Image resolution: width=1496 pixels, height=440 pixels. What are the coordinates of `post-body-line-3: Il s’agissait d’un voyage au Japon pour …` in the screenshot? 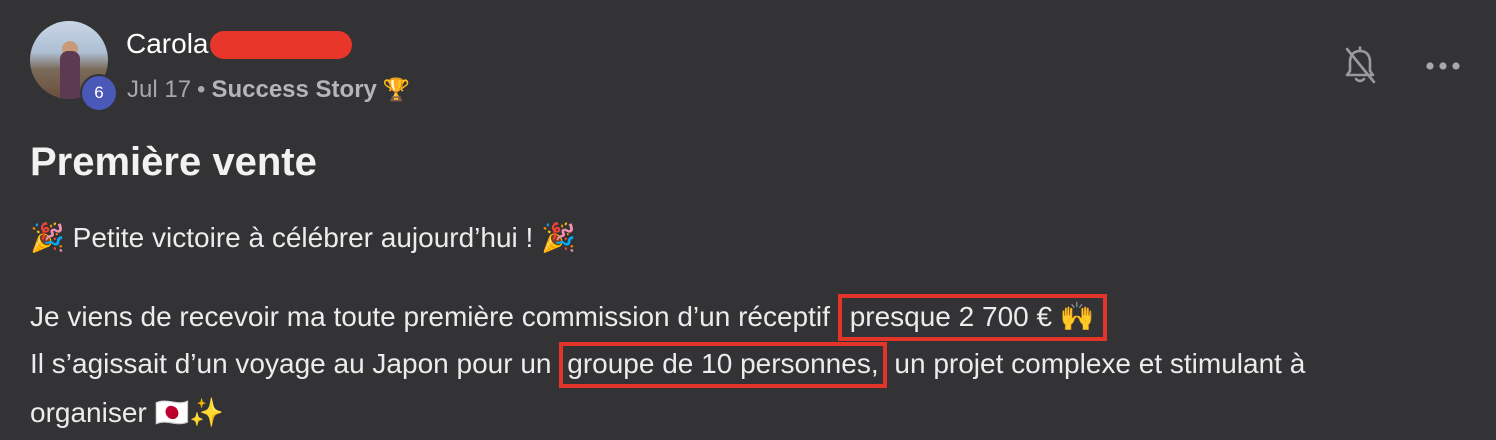 It's located at (668, 365).